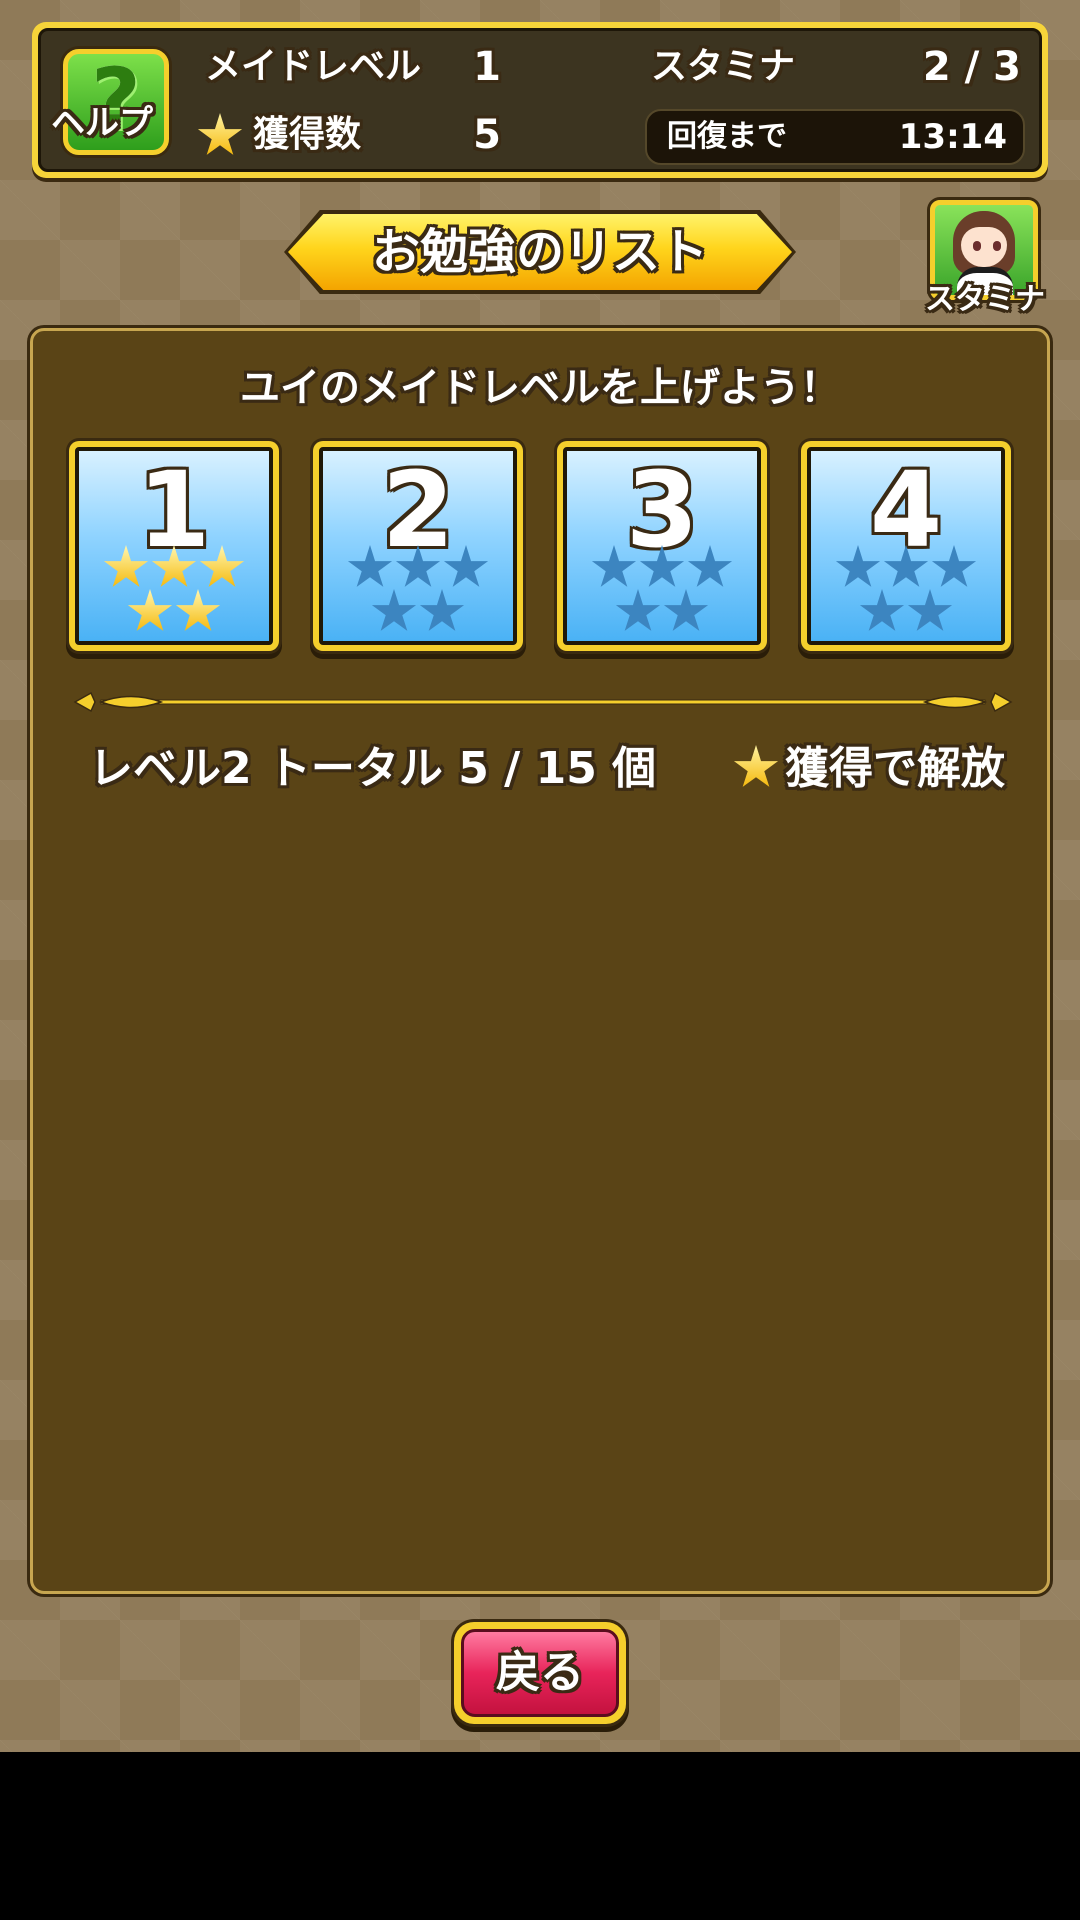 The width and height of the screenshot is (1080, 1920). I want to click on stamina-label: スタミナ, so click(723, 66).